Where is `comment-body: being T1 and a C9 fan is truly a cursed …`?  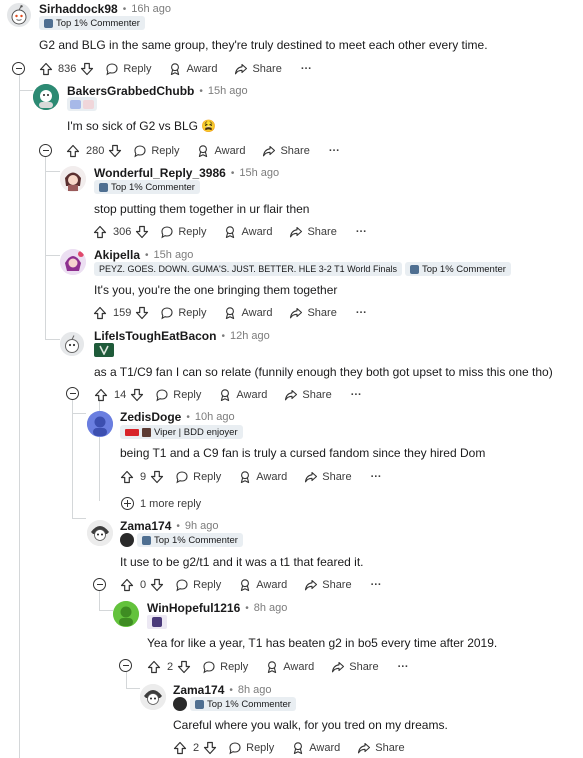
comment-body: being T1 and a C9 fan is truly a cursed … is located at coordinates (303, 453).